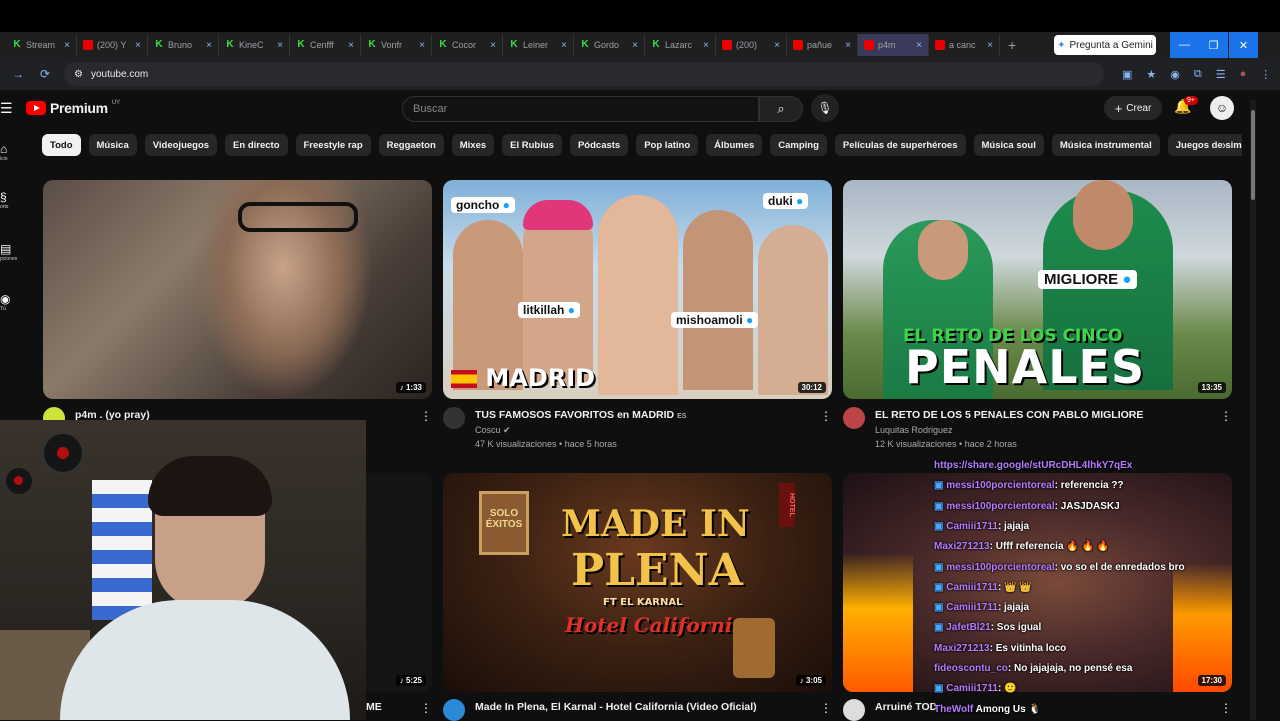  Describe the element at coordinates (734, 145) in the screenshot. I see `filter-chip: Álbumes` at that location.